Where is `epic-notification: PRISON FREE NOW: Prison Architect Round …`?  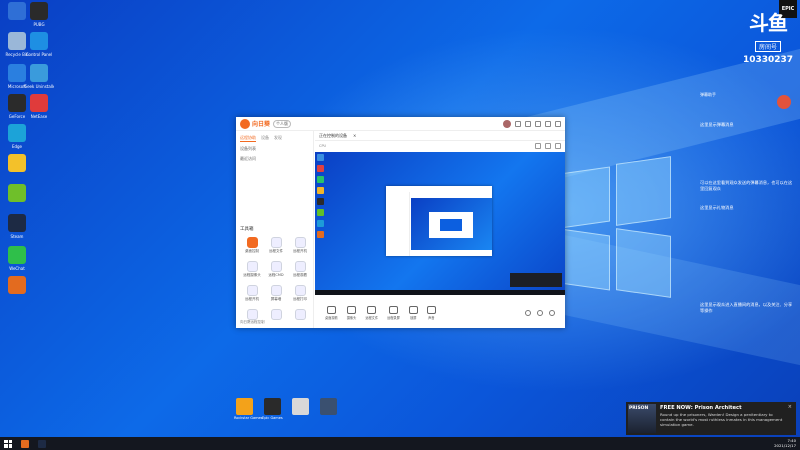 epic-notification: PRISON FREE NOW: Prison Architect Round … is located at coordinates (711, 418).